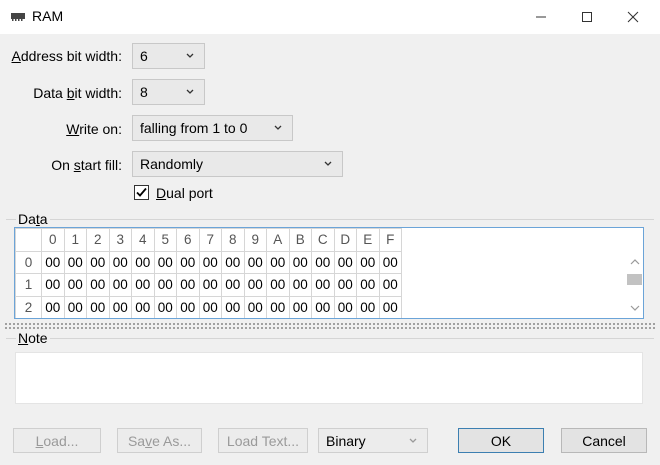 Image resolution: width=660 pixels, height=465 pixels. Describe the element at coordinates (143, 240) in the screenshot. I see `column-header: 4` at that location.